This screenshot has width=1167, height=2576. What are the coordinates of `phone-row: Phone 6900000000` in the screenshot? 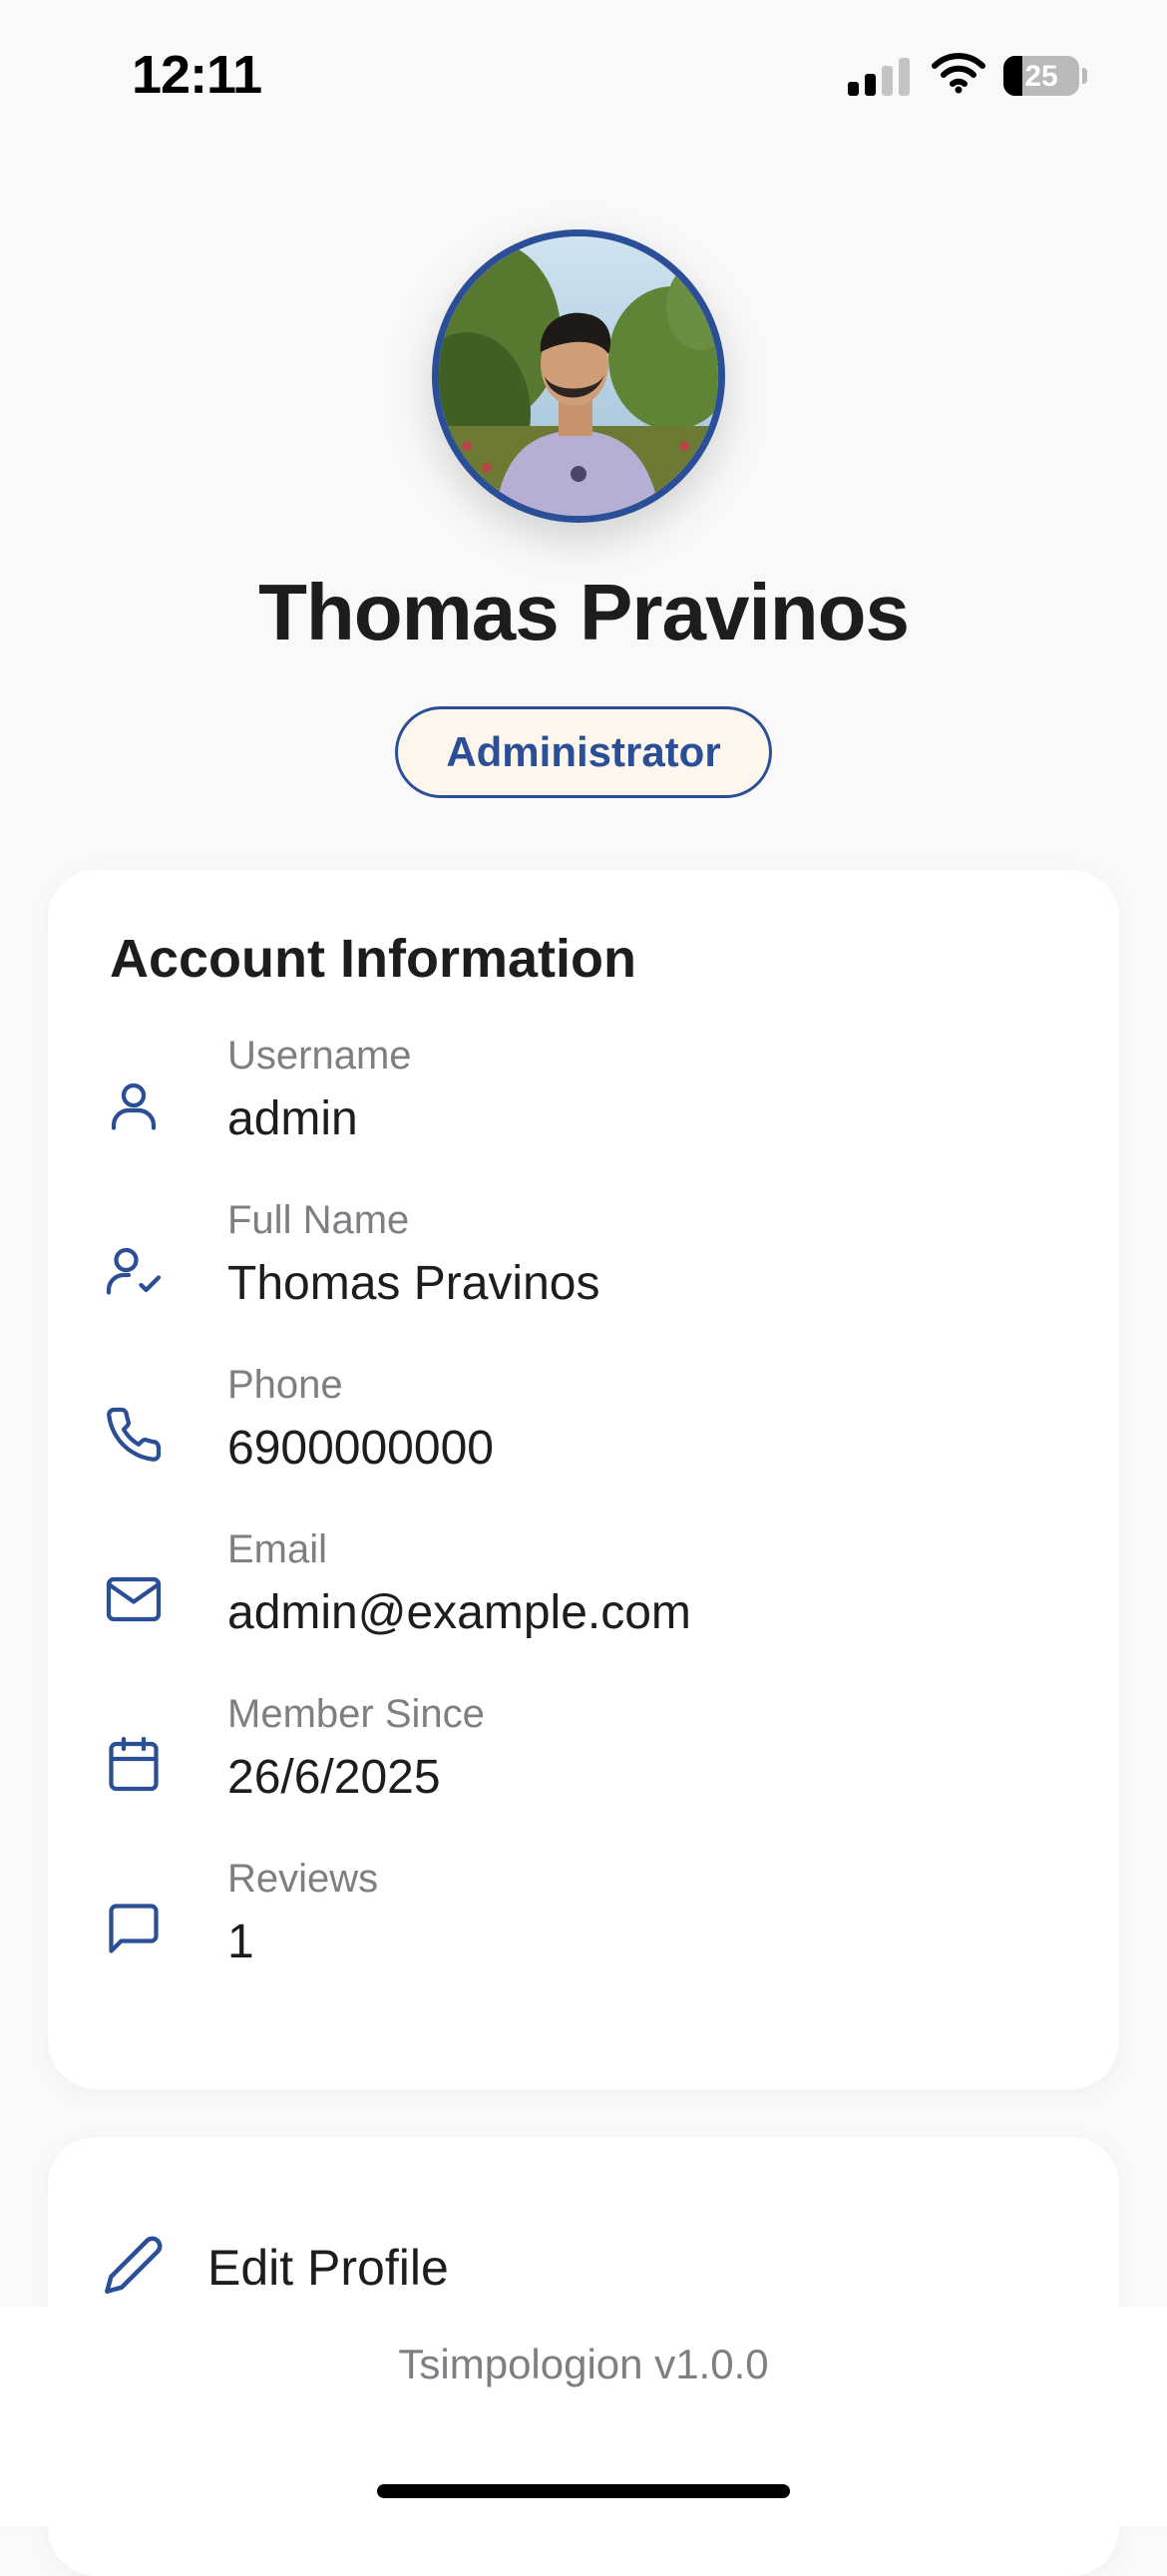 It's located at (583, 1432).